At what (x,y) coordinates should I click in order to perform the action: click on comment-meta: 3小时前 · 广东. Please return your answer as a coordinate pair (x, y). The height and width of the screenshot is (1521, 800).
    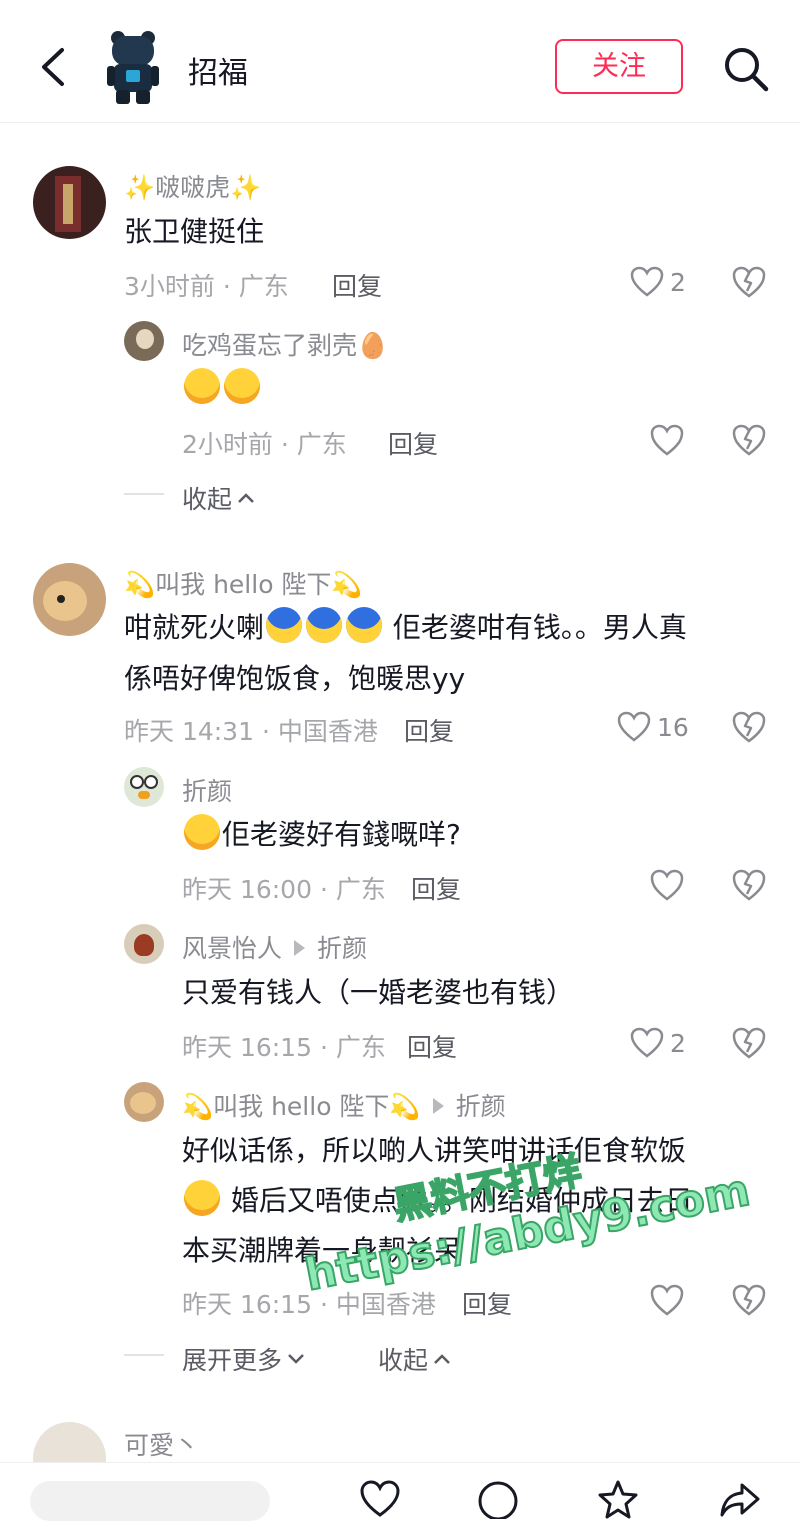
    Looking at the image, I should click on (206, 286).